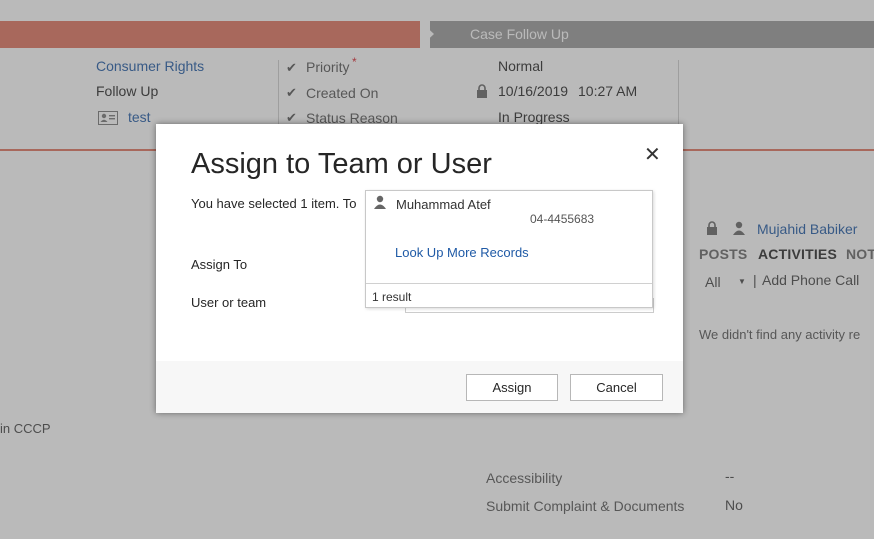  I want to click on dialog-title: Assign to Team or User, so click(341, 164).